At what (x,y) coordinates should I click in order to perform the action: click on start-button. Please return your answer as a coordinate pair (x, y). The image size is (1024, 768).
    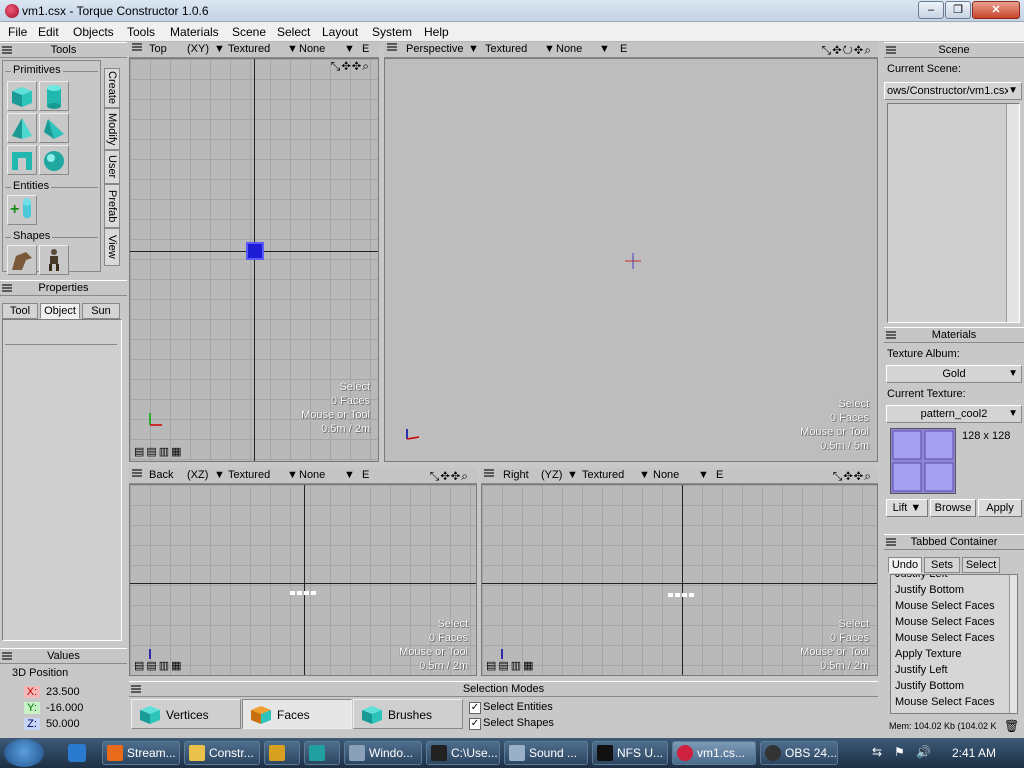
    Looking at the image, I should click on (24, 753).